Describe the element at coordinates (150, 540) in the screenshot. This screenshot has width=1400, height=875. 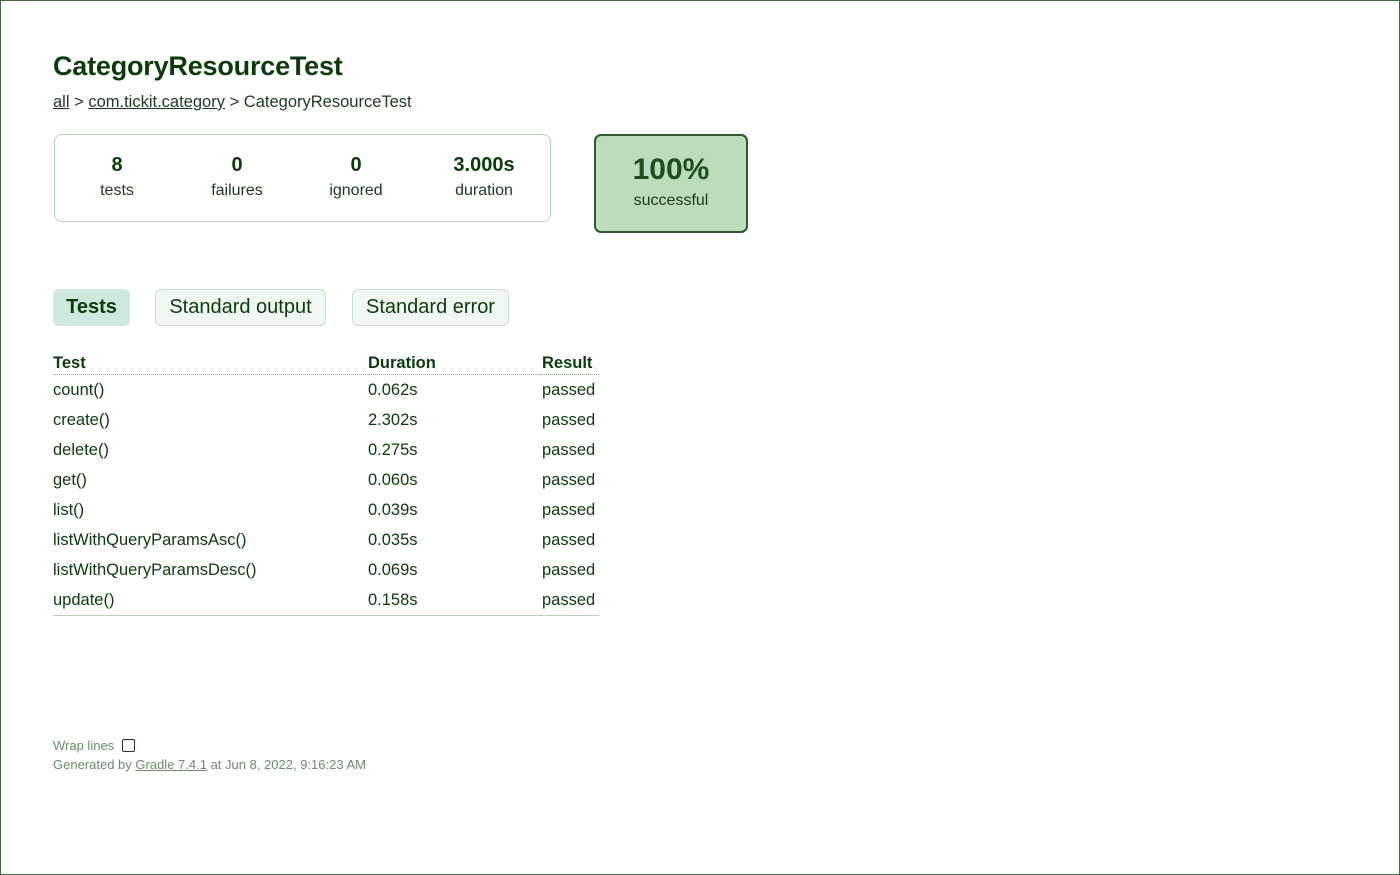
I see `test-name: listWithQueryParamsAsc()` at that location.